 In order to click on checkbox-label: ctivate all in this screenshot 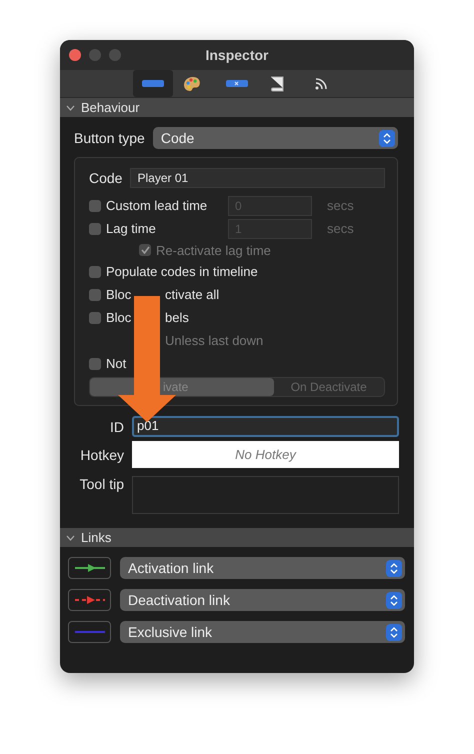, I will do `click(192, 294)`.